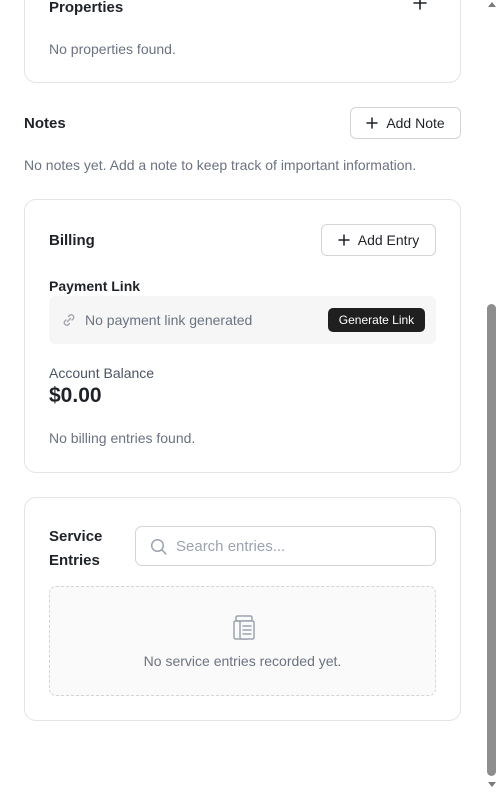 This screenshot has height=793, width=500. Describe the element at coordinates (158, 546) in the screenshot. I see `search-icon` at that location.